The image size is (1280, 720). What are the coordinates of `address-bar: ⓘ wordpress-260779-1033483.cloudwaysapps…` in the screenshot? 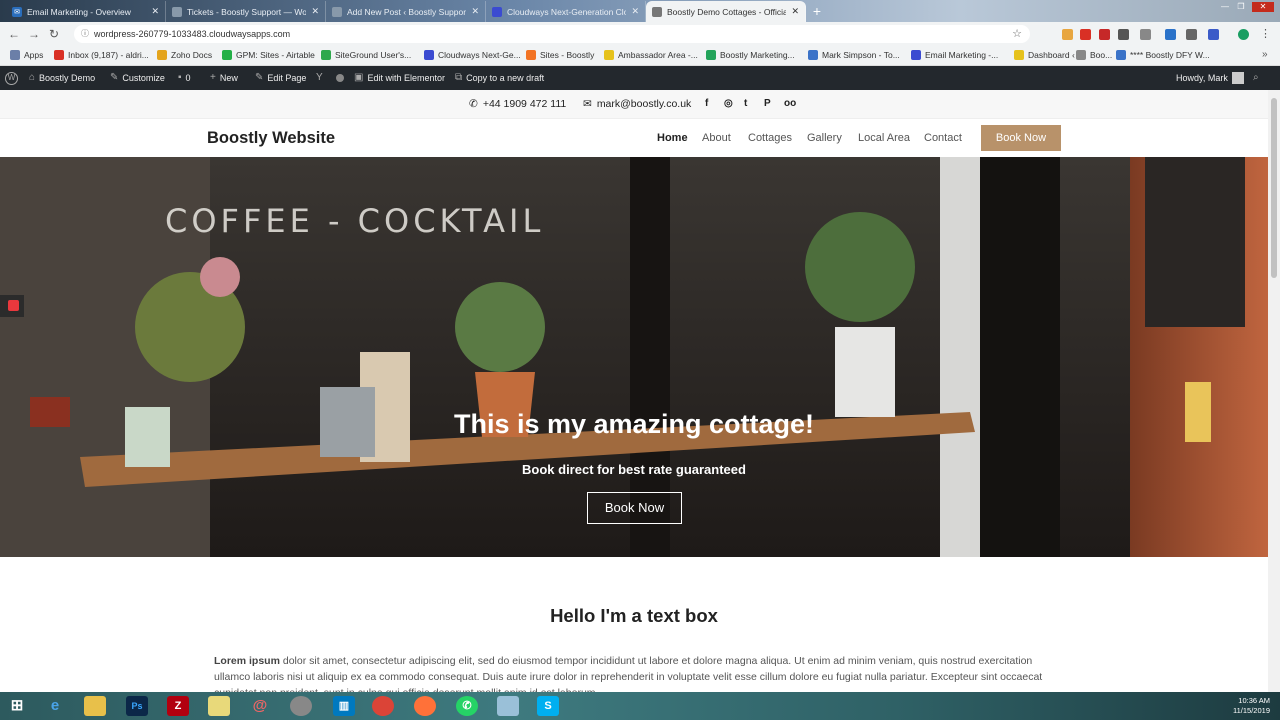 It's located at (552, 34).